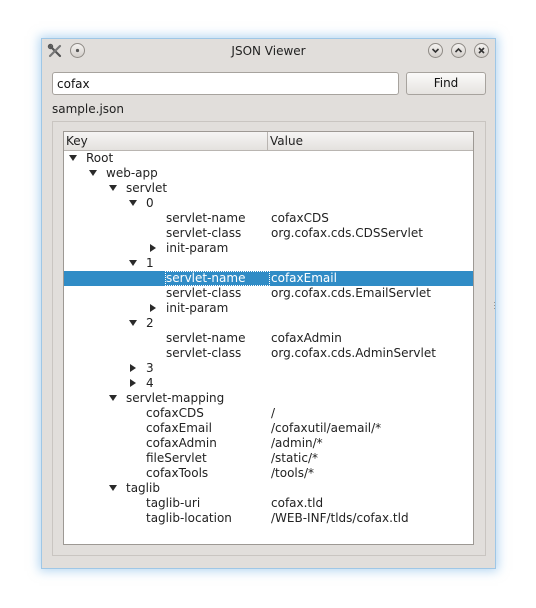 The height and width of the screenshot is (608, 536). I want to click on tree-row-value: /admin/*, so click(297, 443).